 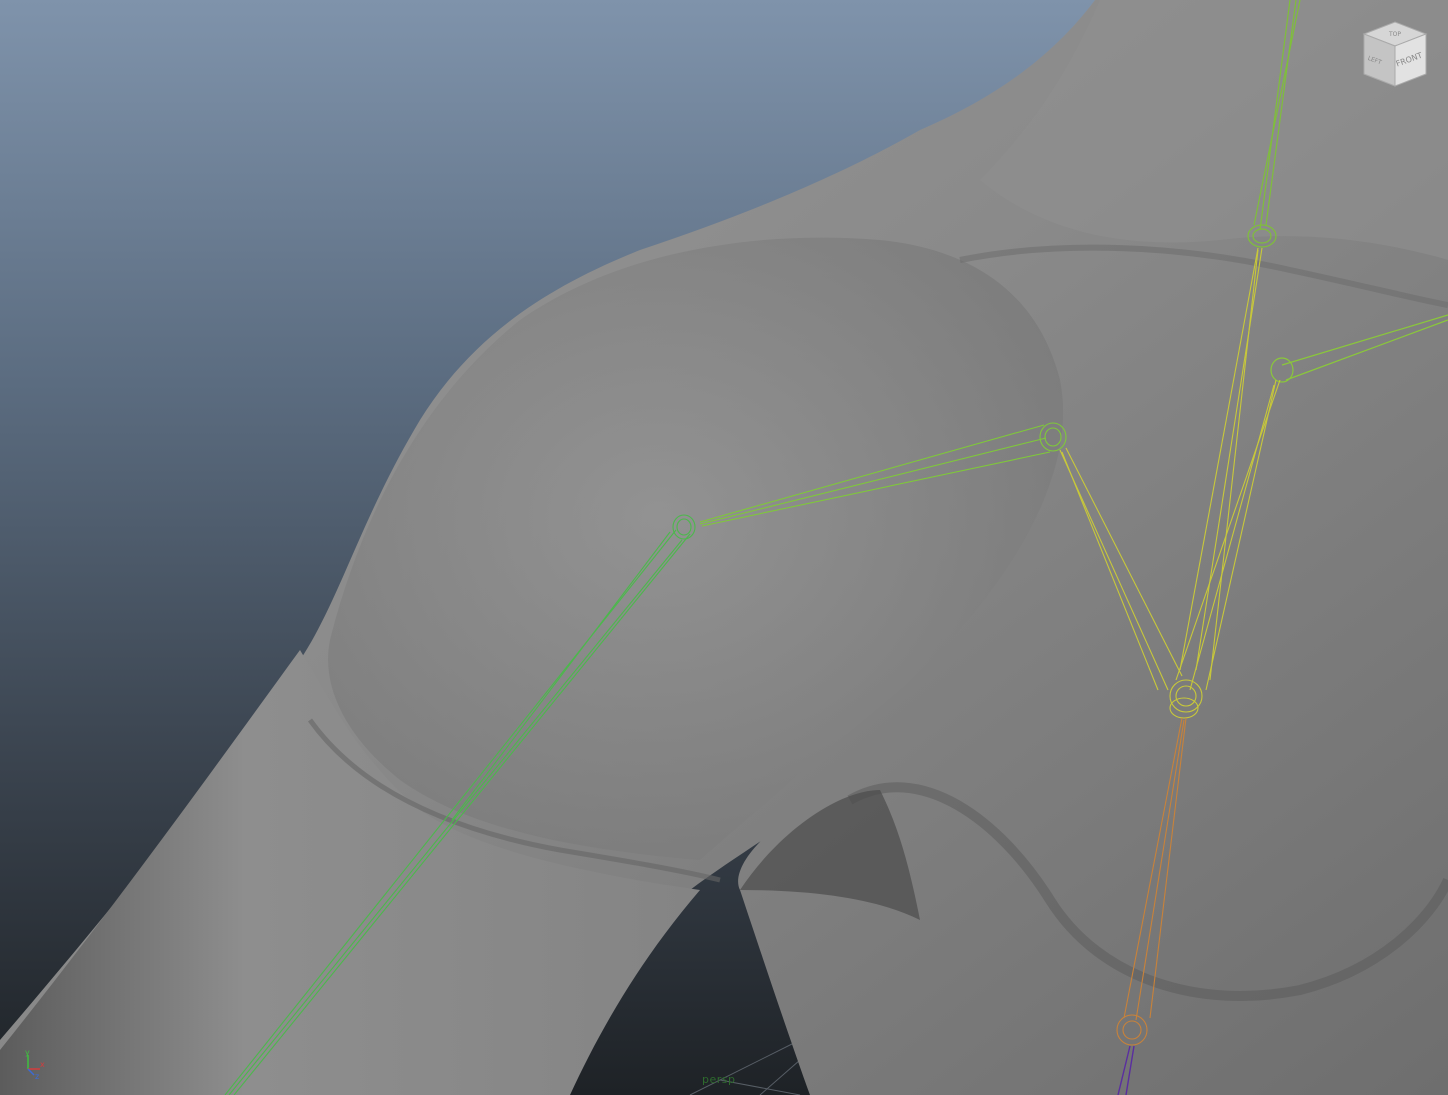 I want to click on axis-z-label: z, so click(x=37, y=1075).